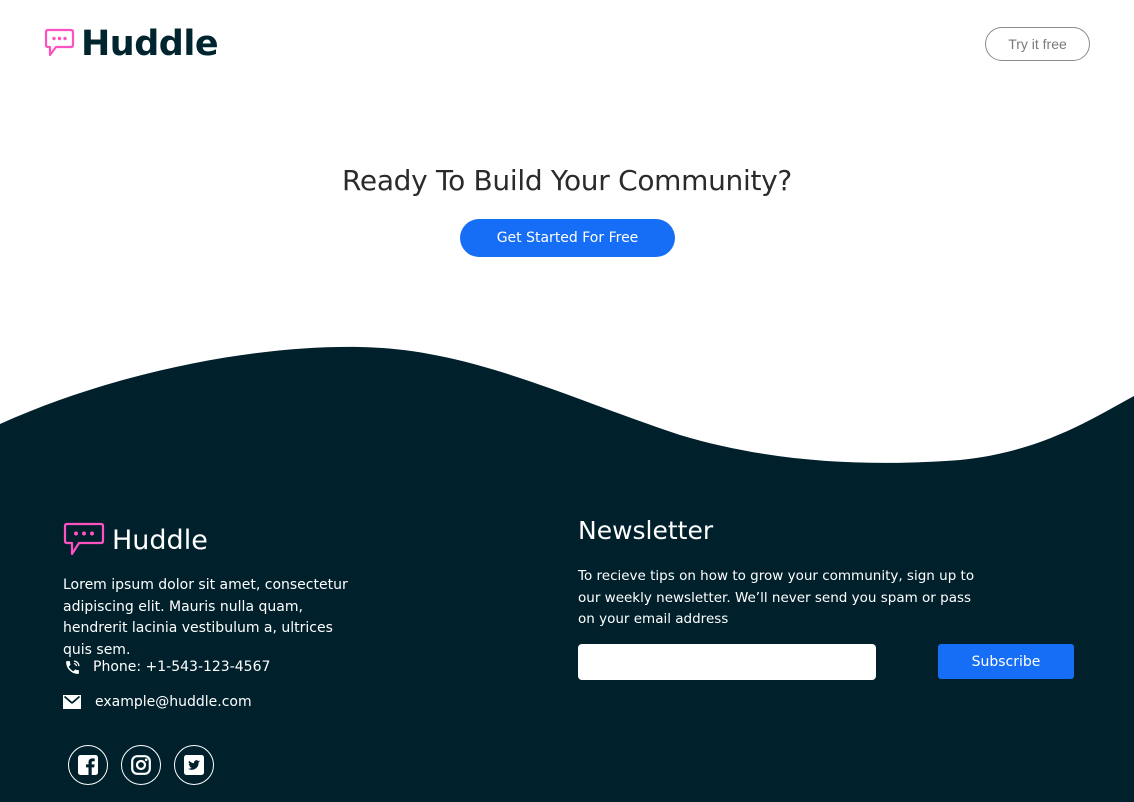 The height and width of the screenshot is (802, 1134). What do you see at coordinates (173, 702) in the screenshot?
I see `email-text: example@huddle.com` at bounding box center [173, 702].